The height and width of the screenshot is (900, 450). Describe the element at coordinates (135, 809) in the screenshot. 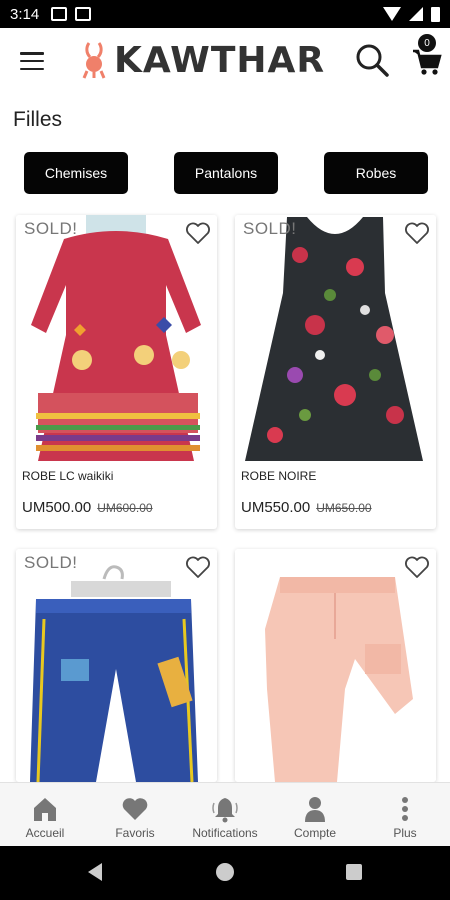

I see `heart-icon` at that location.